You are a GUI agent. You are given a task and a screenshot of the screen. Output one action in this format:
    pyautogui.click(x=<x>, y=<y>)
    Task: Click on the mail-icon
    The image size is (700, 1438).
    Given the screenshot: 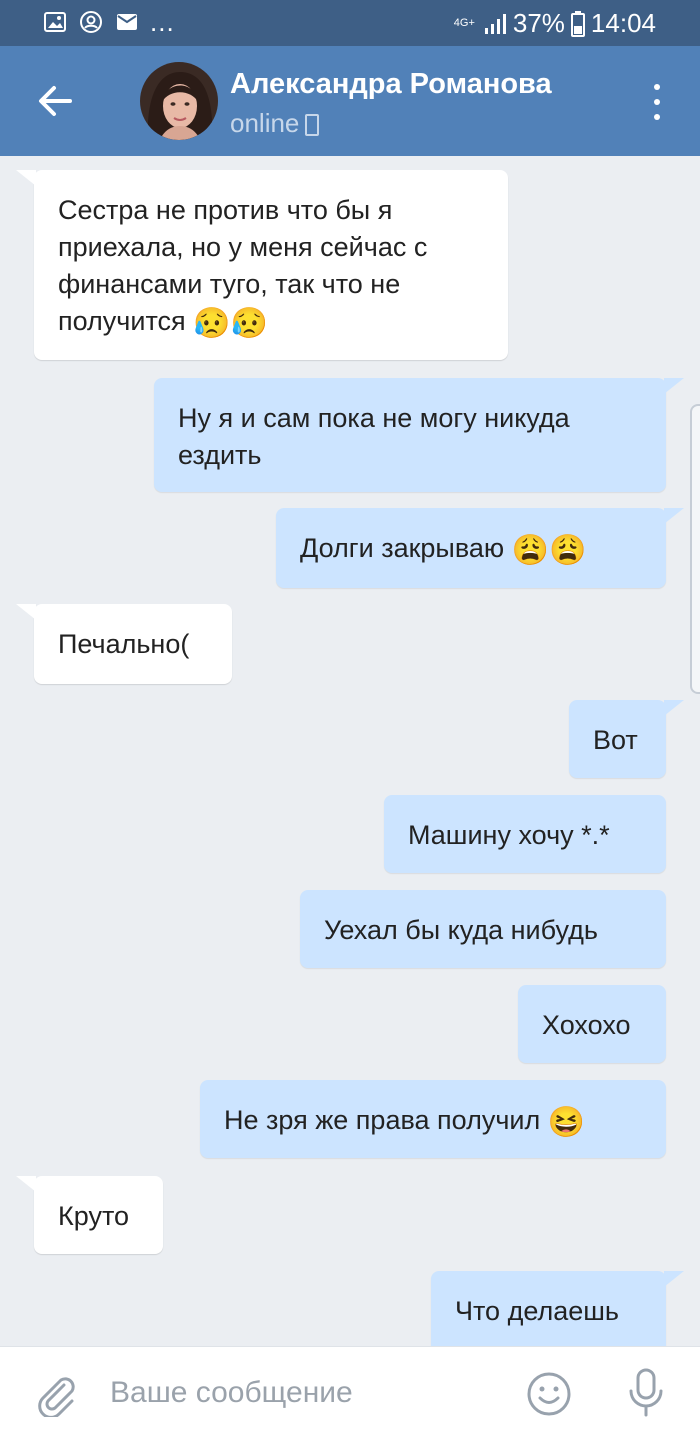 What is the action you would take?
    pyautogui.click(x=127, y=22)
    